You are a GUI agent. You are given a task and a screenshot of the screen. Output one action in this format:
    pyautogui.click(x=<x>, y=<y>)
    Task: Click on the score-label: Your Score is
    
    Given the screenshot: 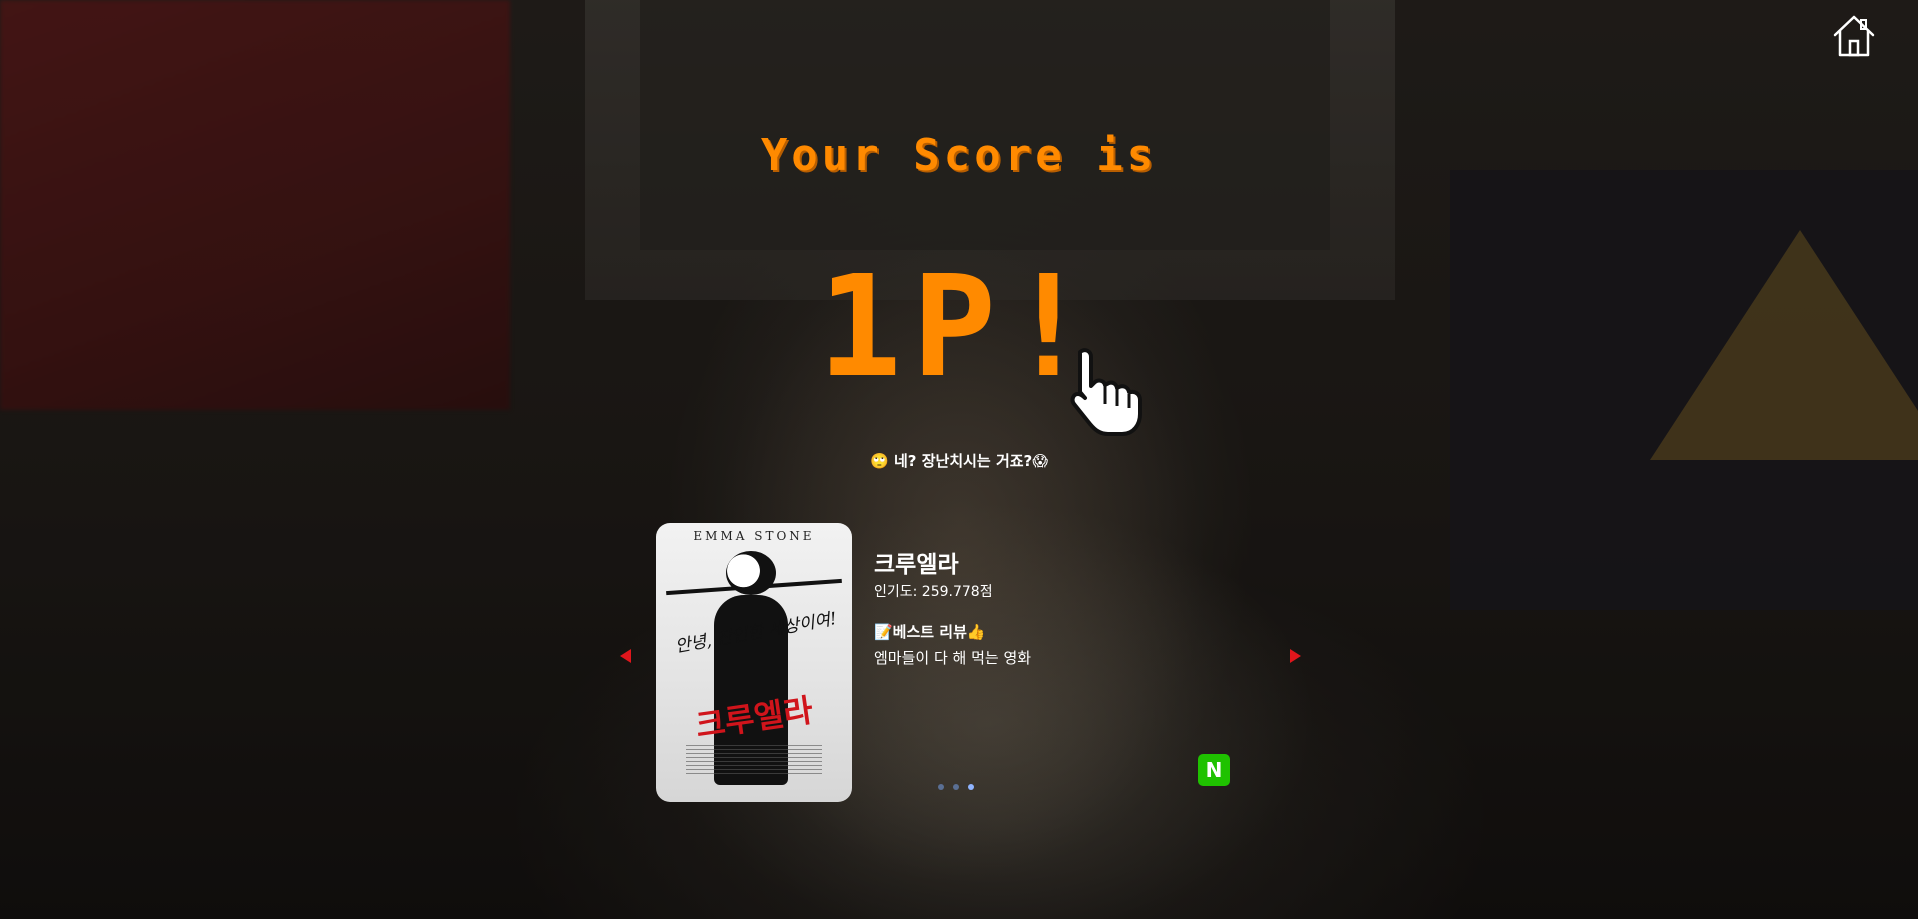 What is the action you would take?
    pyautogui.click(x=959, y=155)
    